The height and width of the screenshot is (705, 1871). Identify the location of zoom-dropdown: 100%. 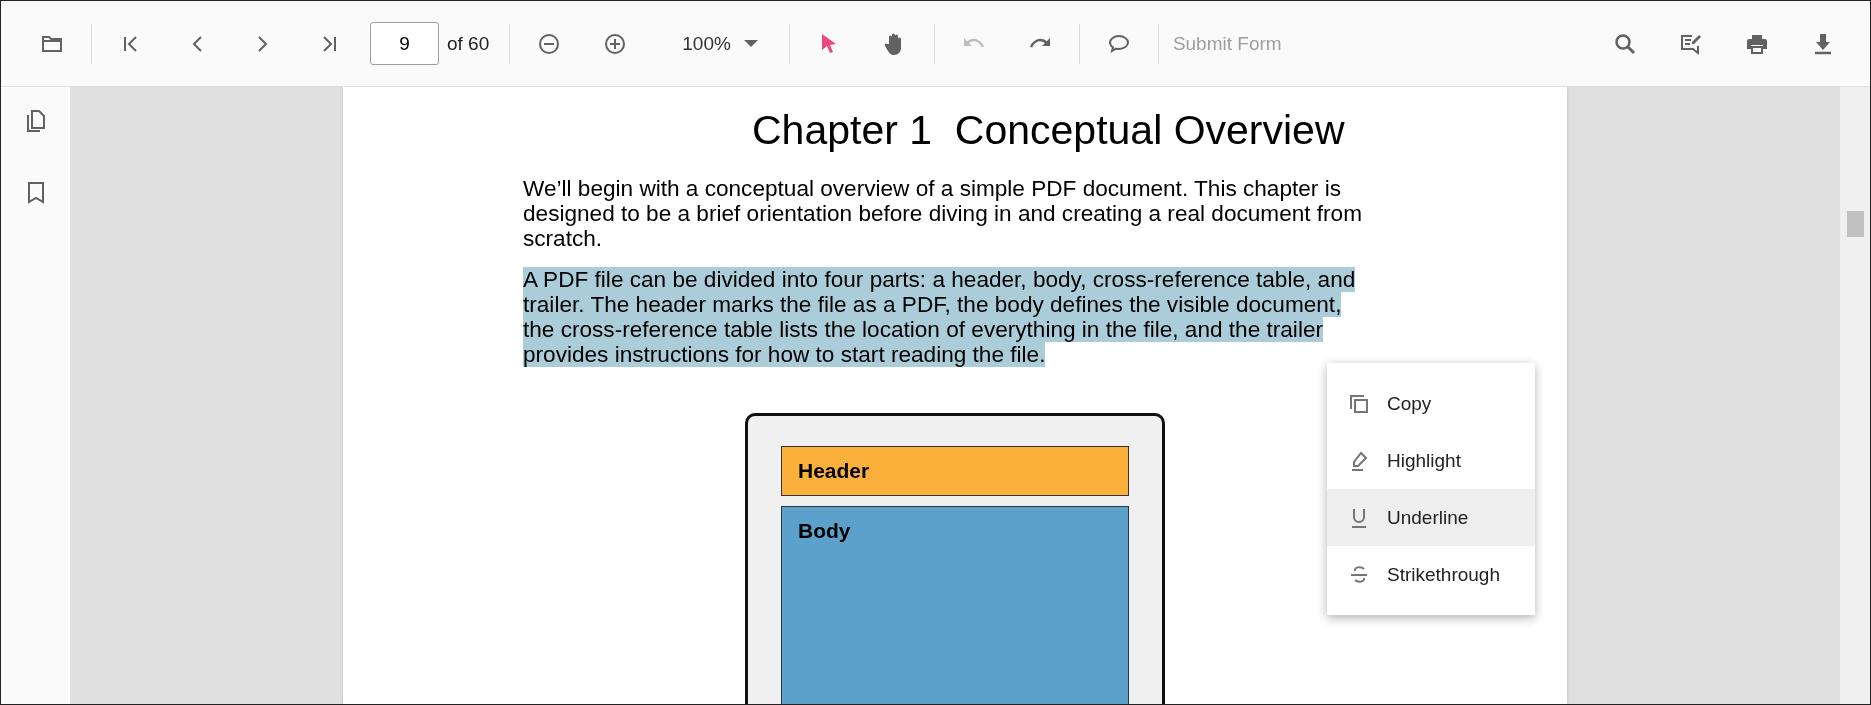
(720, 43).